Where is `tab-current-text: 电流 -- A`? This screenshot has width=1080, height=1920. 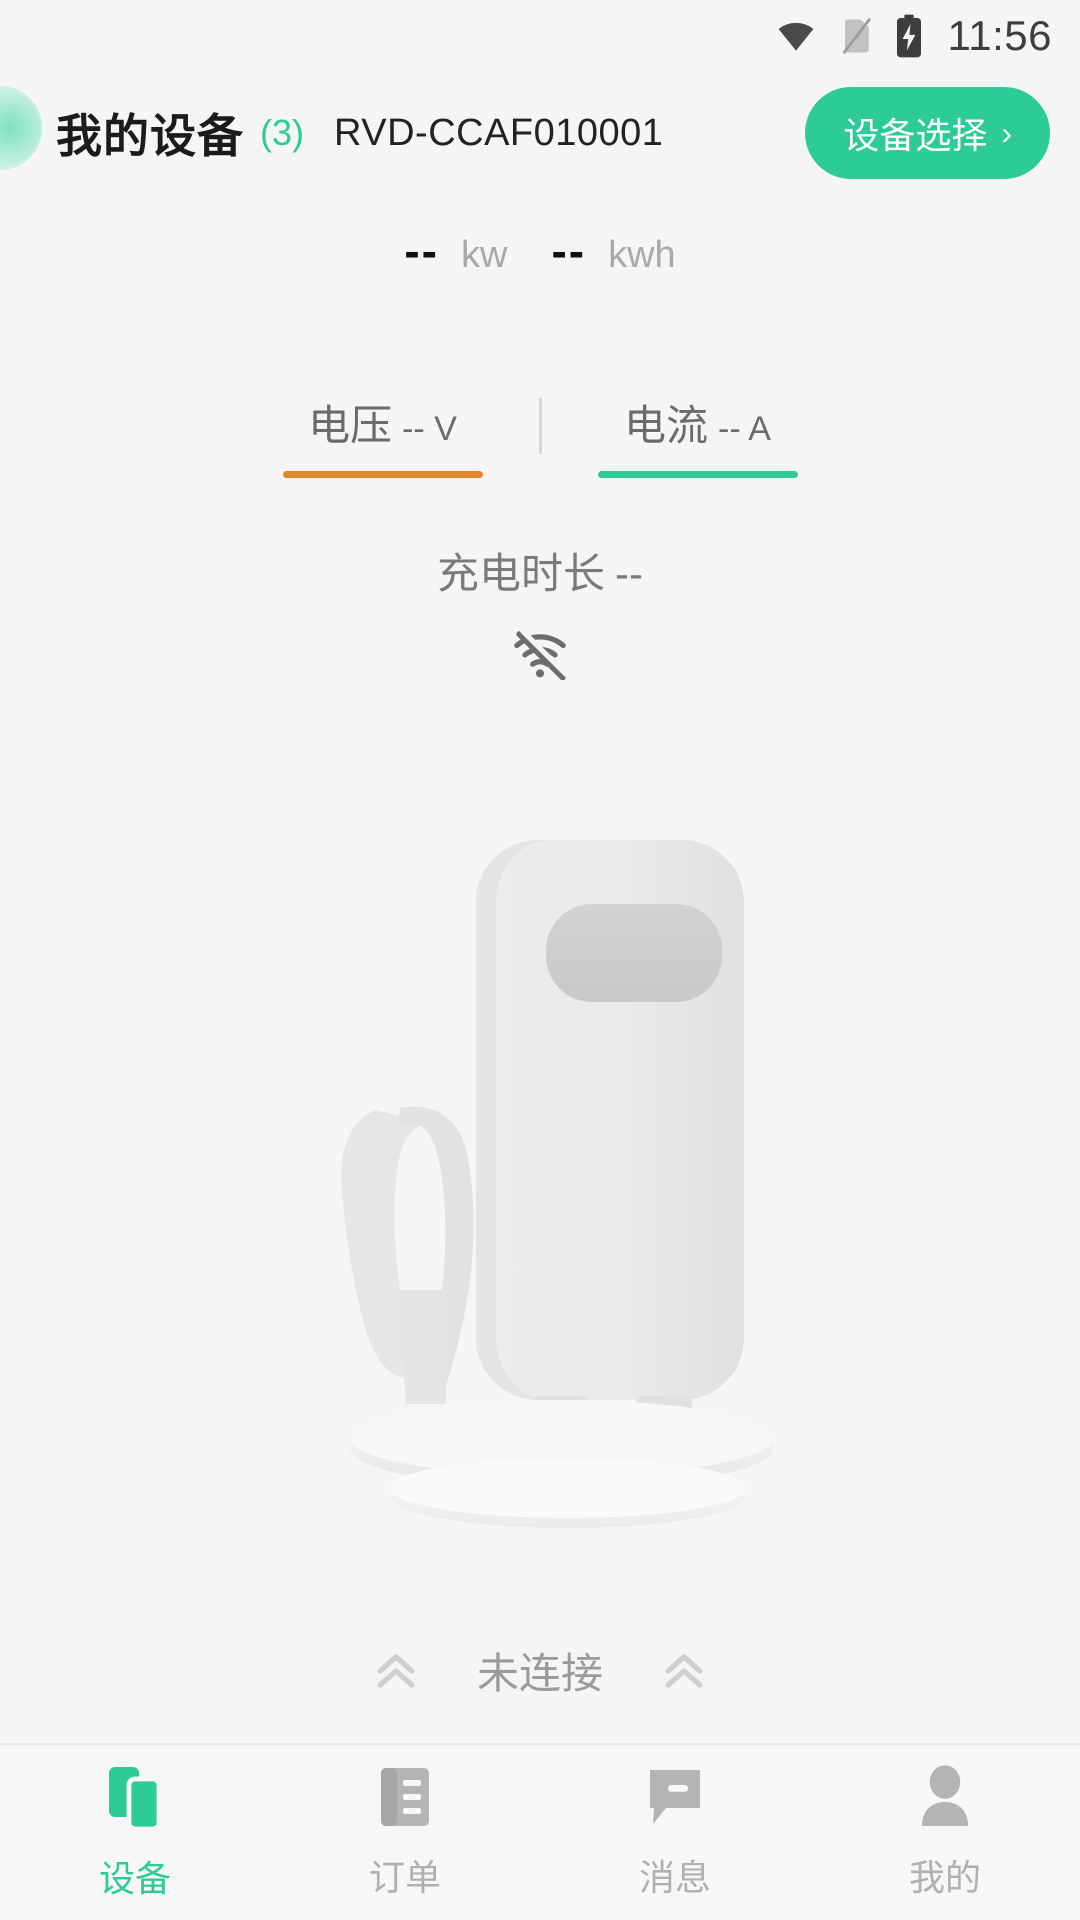
tab-current-text: 电流 -- A is located at coordinates (697, 431).